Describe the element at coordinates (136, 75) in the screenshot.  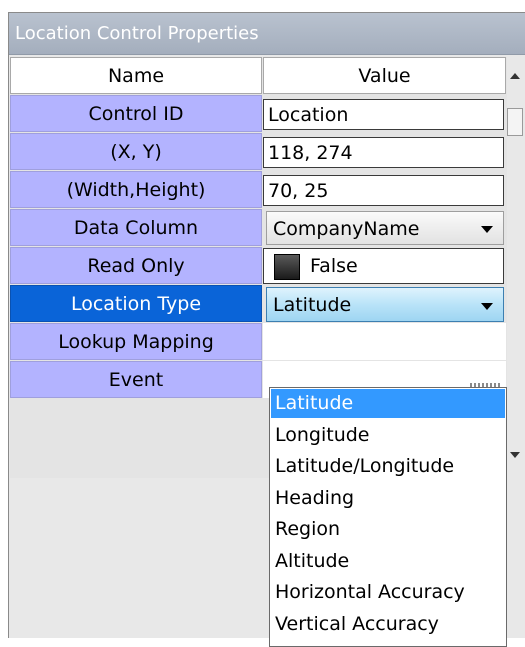
I see `column-header-name: Name` at that location.